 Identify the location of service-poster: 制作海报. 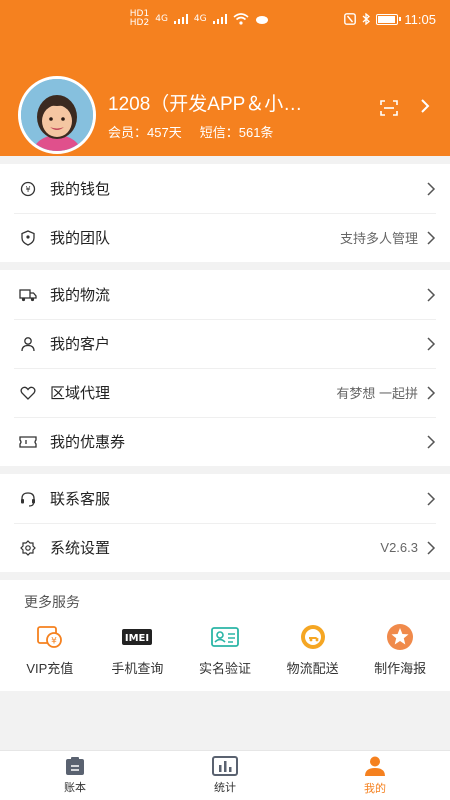
(400, 649).